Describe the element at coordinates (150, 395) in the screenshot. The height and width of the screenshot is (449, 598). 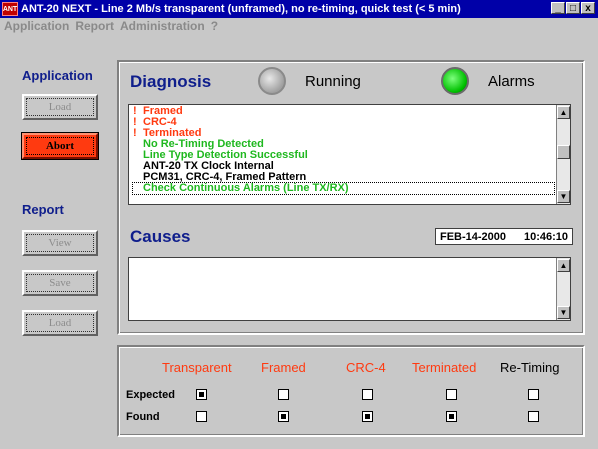
I see `expected-row-label: Expected` at that location.